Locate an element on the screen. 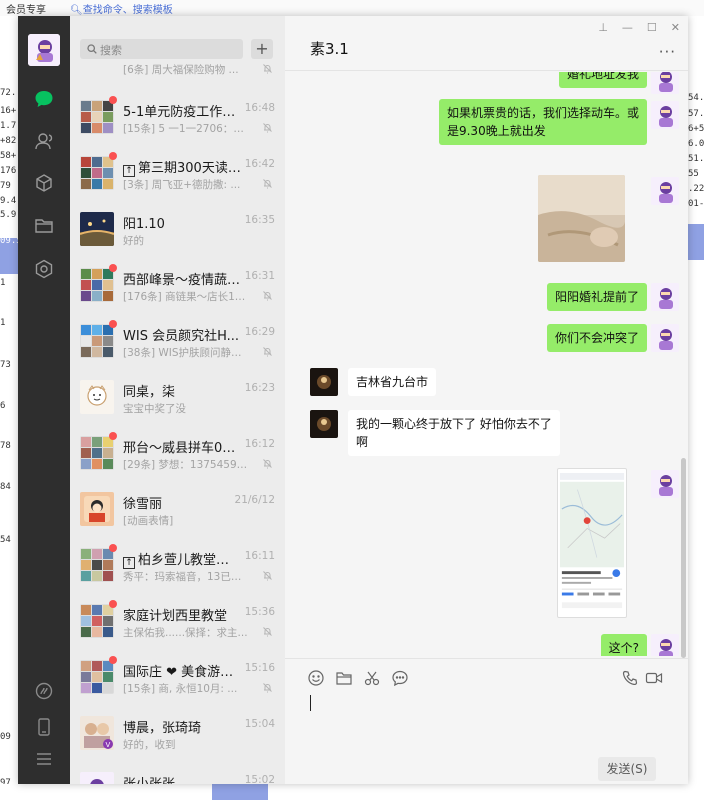  command-search: 🔍︎查找命令、搜索模板 is located at coordinates (121, 8).